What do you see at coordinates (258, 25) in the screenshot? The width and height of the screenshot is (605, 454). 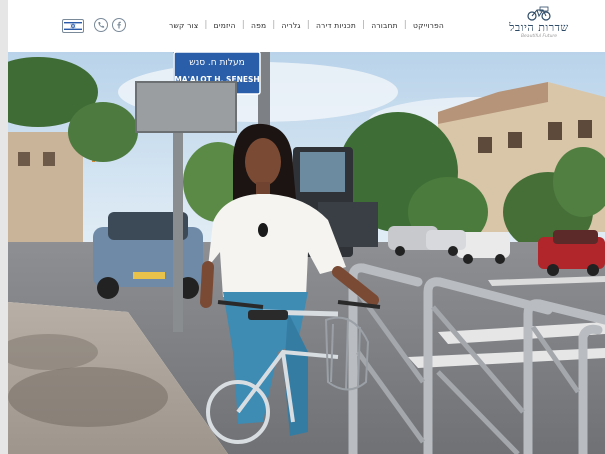 I see `nav-map: מפה` at bounding box center [258, 25].